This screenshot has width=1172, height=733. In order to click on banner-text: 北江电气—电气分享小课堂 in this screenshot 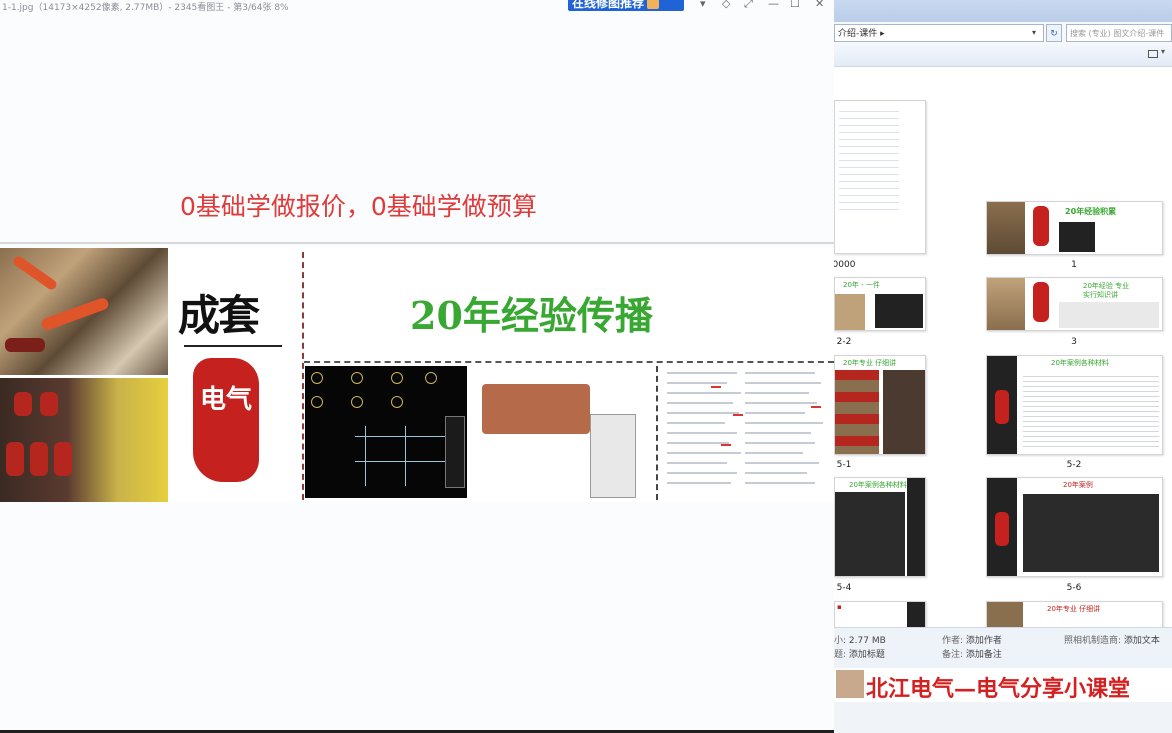, I will do `click(998, 689)`.